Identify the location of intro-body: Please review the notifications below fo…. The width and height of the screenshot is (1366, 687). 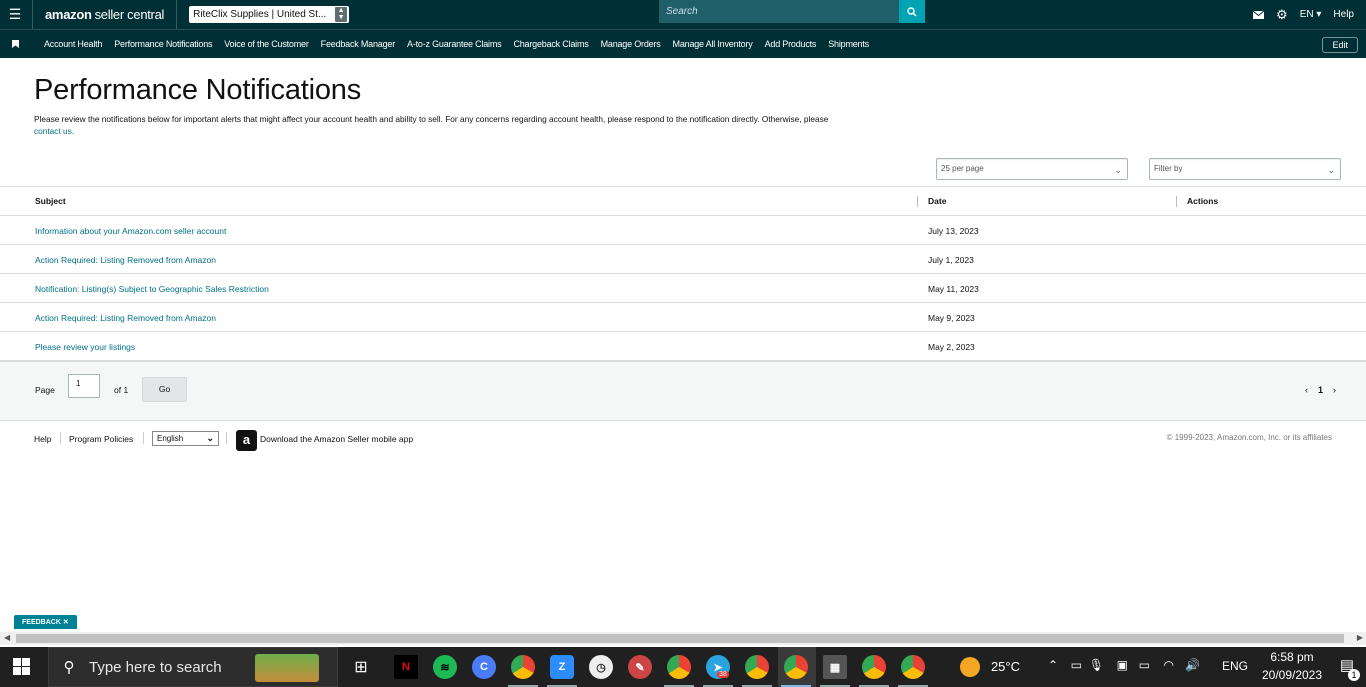
(431, 119).